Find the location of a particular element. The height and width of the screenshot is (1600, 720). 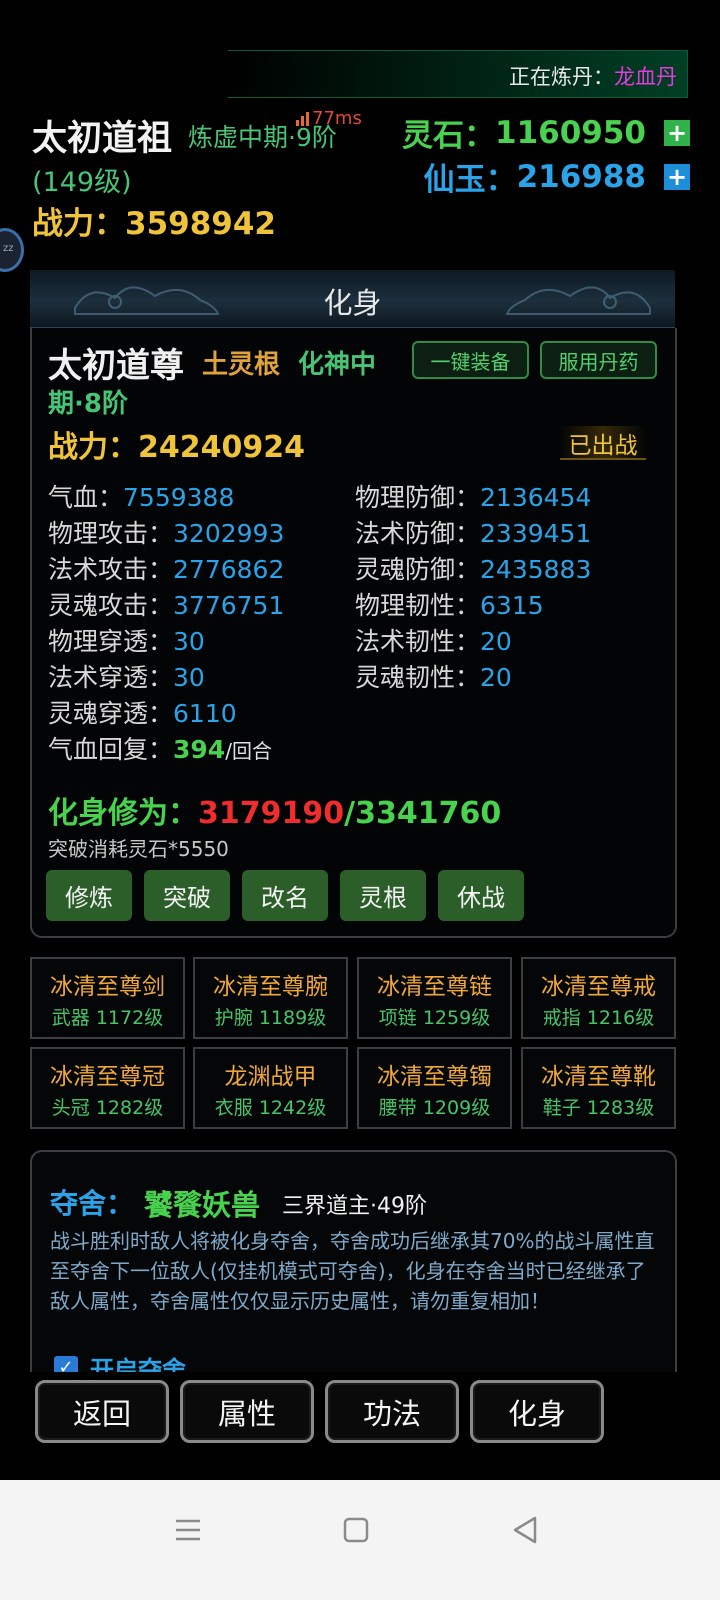

bottom-nav: 返回 属性 功法 化身 is located at coordinates (360, 1426).